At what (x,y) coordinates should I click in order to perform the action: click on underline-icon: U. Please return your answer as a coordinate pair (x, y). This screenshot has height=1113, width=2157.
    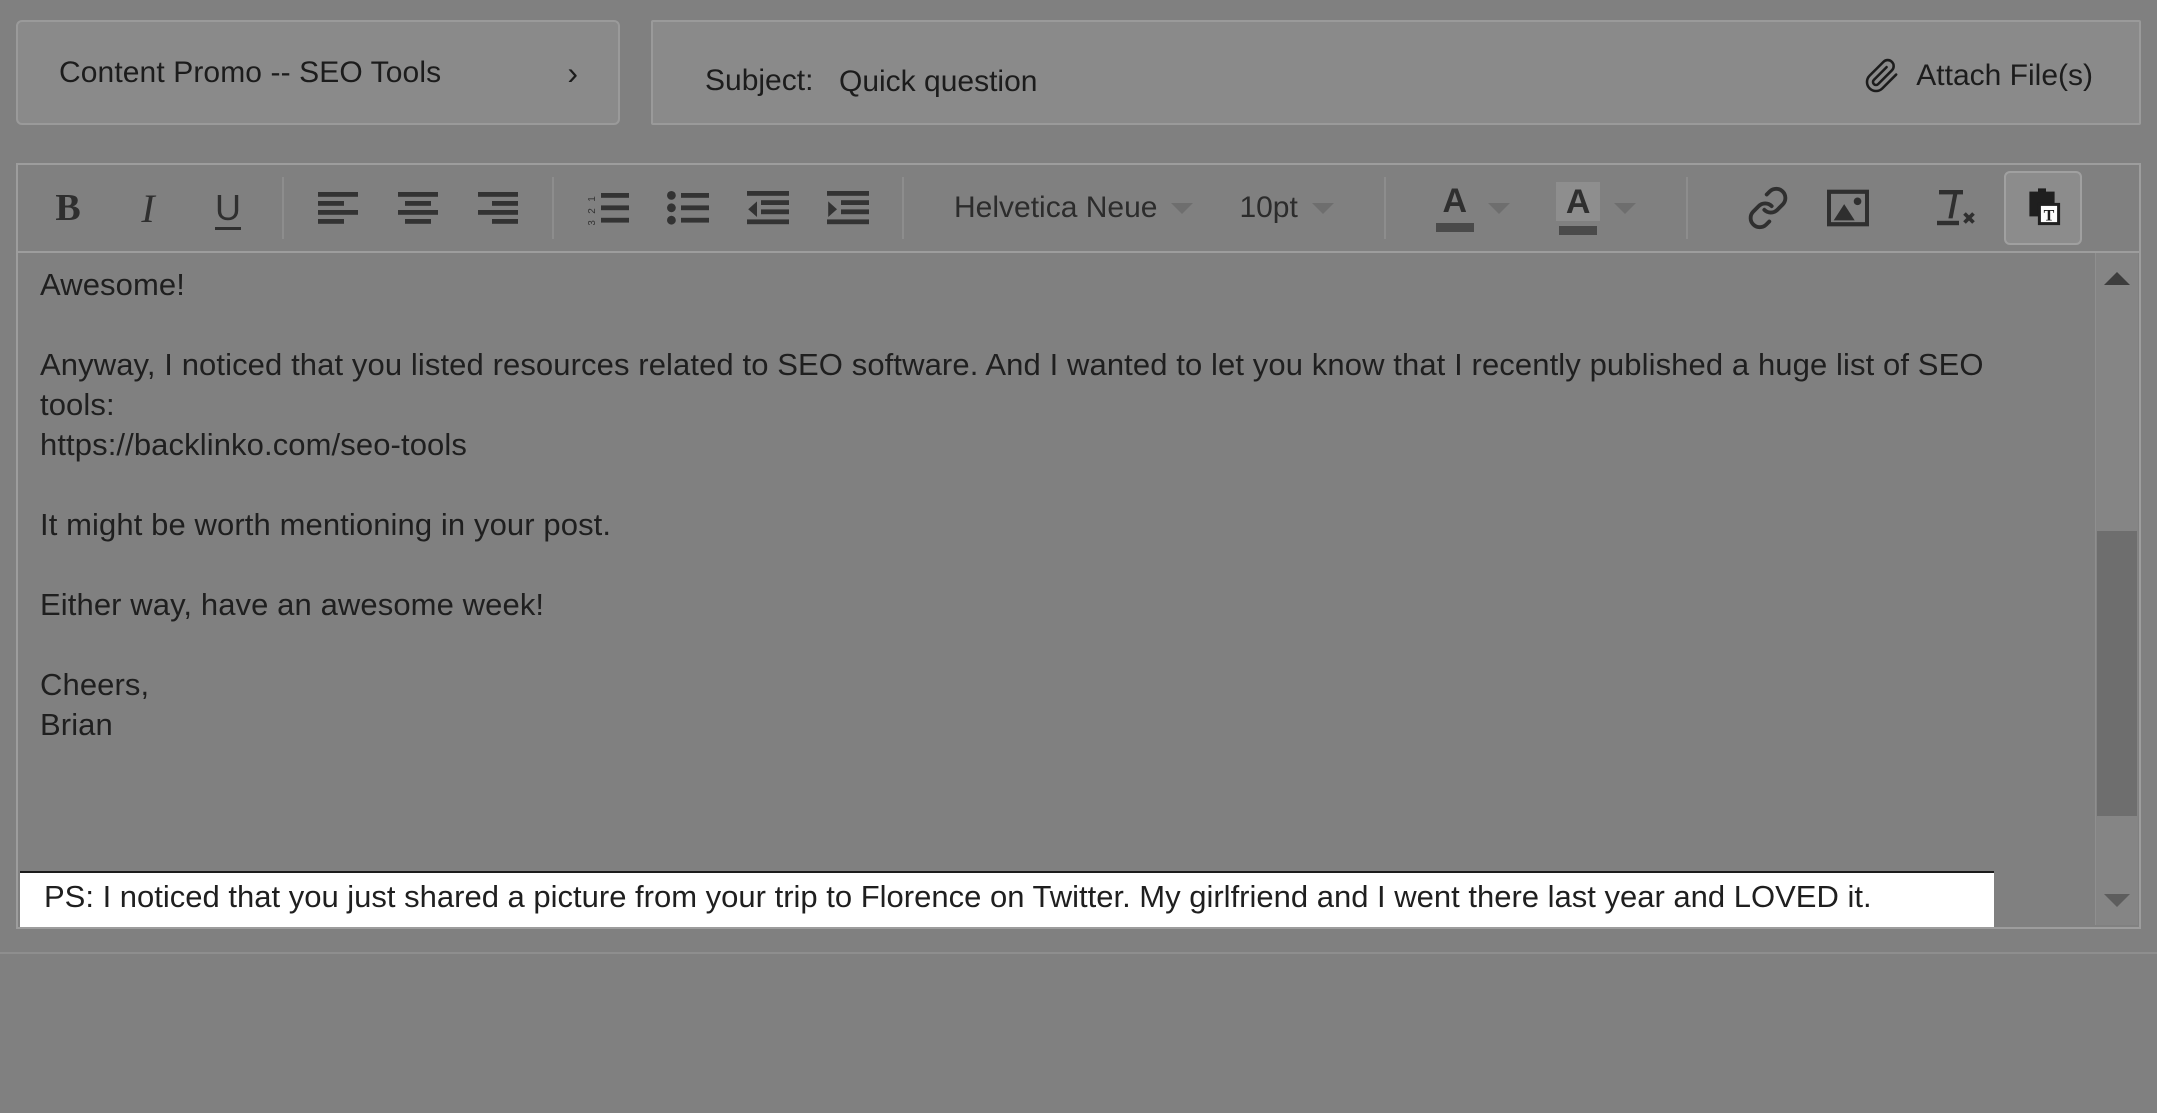
    Looking at the image, I should click on (228, 207).